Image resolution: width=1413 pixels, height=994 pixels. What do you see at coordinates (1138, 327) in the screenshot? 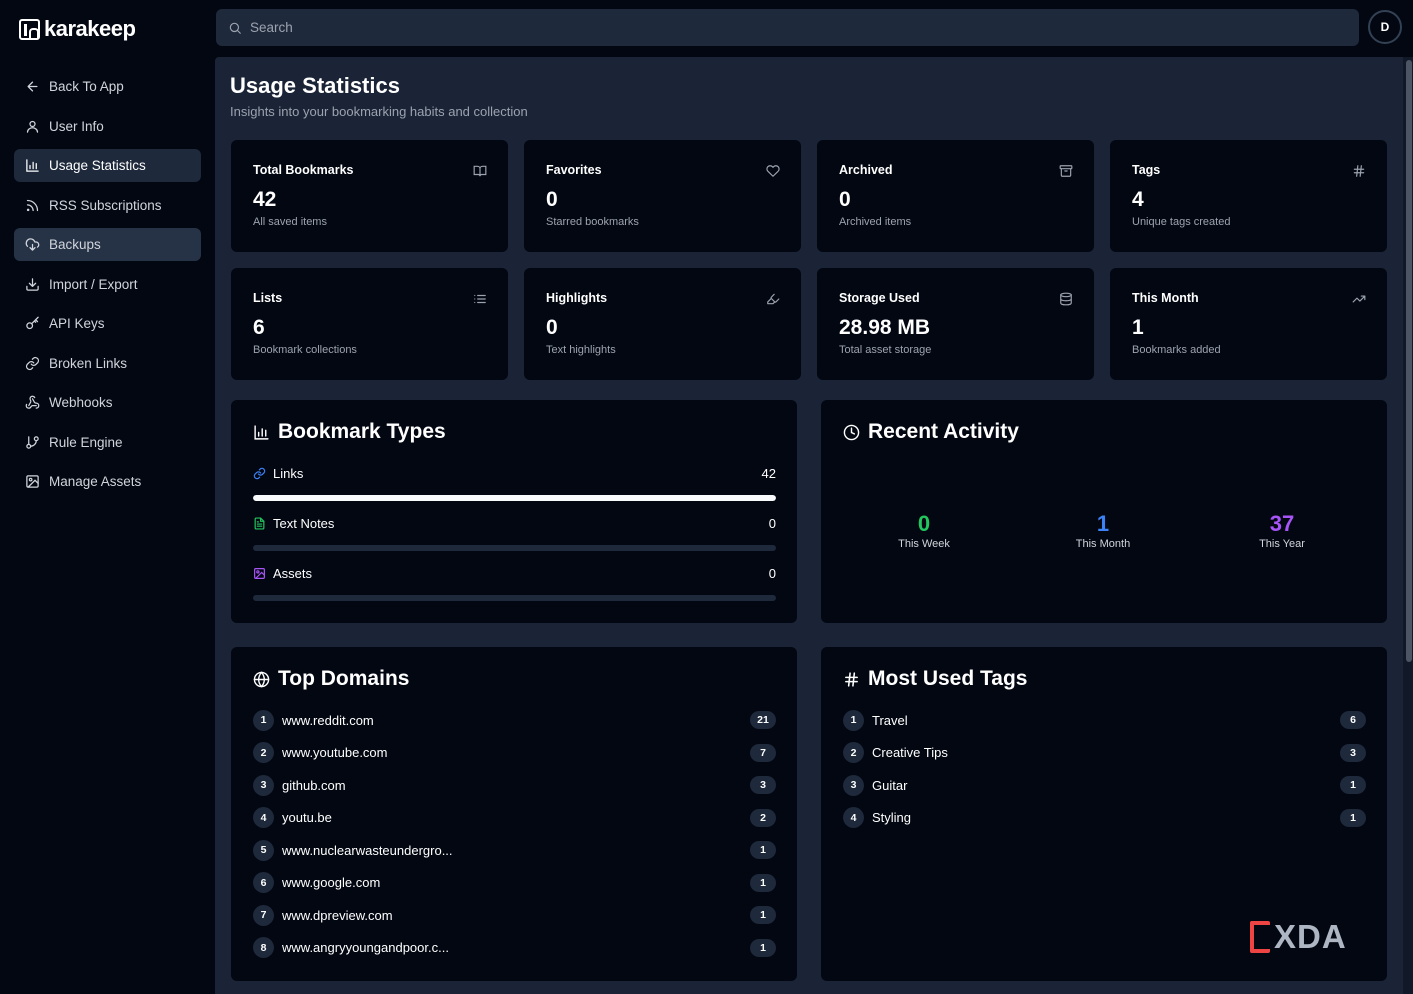
I see `stat-value: 1` at bounding box center [1138, 327].